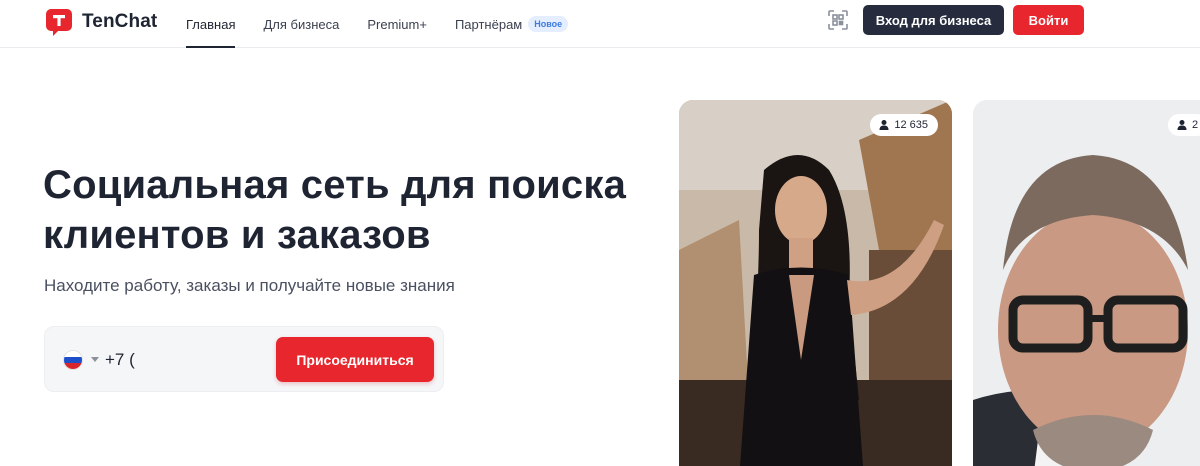 This screenshot has width=1200, height=466. What do you see at coordinates (185, 360) in the screenshot?
I see `phone-input` at bounding box center [185, 360].